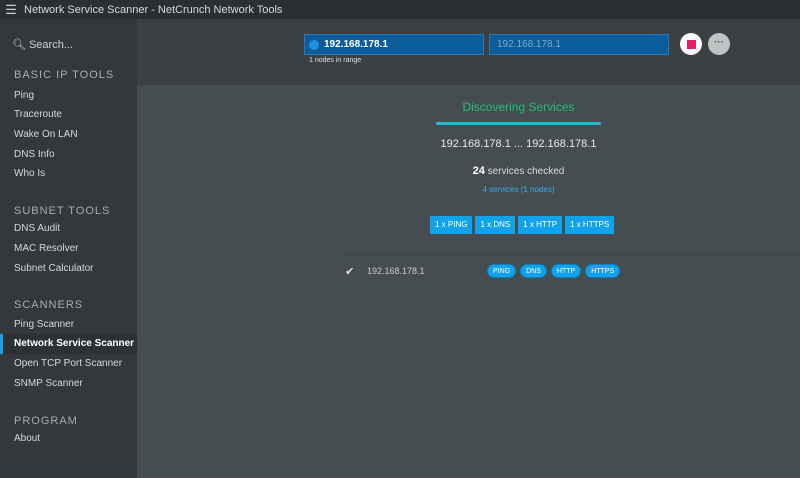  I want to click on service-badge-https: HTTPS, so click(603, 271).